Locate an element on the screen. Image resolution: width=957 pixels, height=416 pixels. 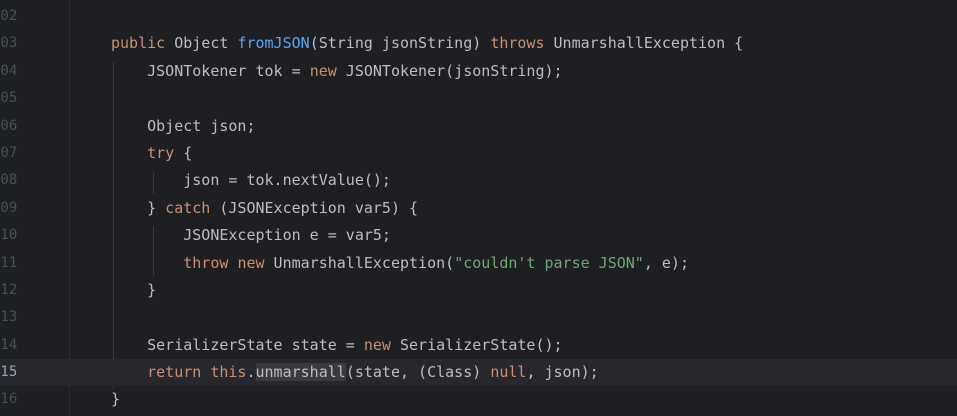
line-number: 103 is located at coordinates (13, 43).